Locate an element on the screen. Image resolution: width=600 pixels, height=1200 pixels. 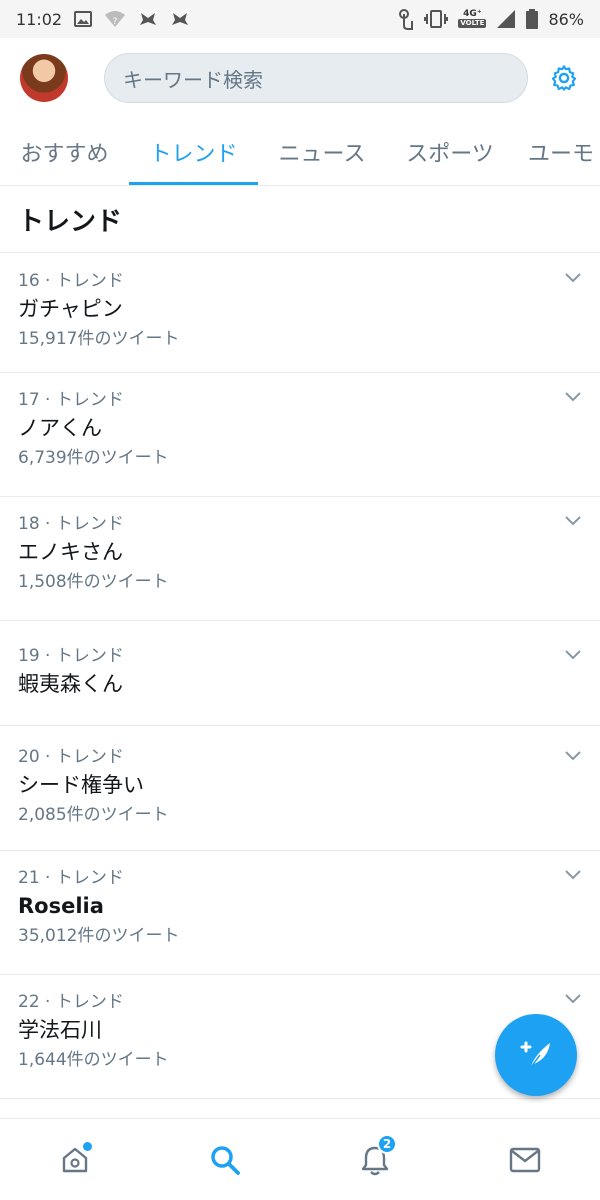
avatar is located at coordinates (44, 78).